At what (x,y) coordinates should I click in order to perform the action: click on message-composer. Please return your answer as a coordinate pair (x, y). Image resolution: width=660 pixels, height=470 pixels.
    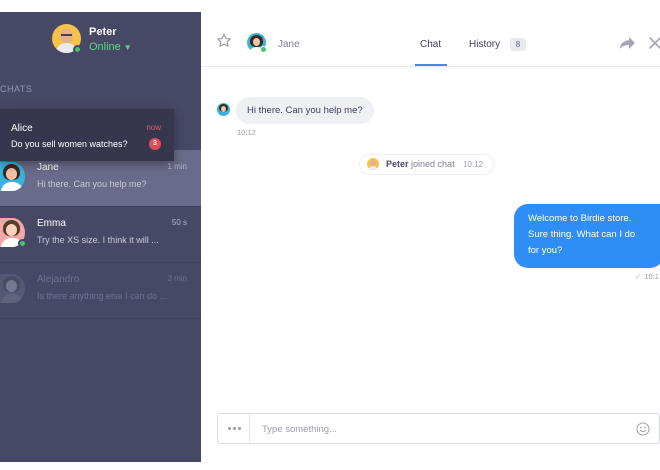
    Looking at the image, I should click on (438, 428).